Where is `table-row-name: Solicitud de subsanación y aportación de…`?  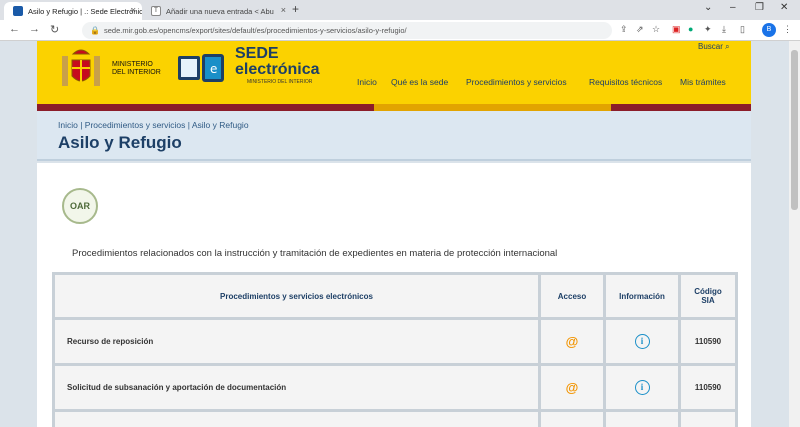
table-row-name: Solicitud de subsanación y aportación de… is located at coordinates (296, 387).